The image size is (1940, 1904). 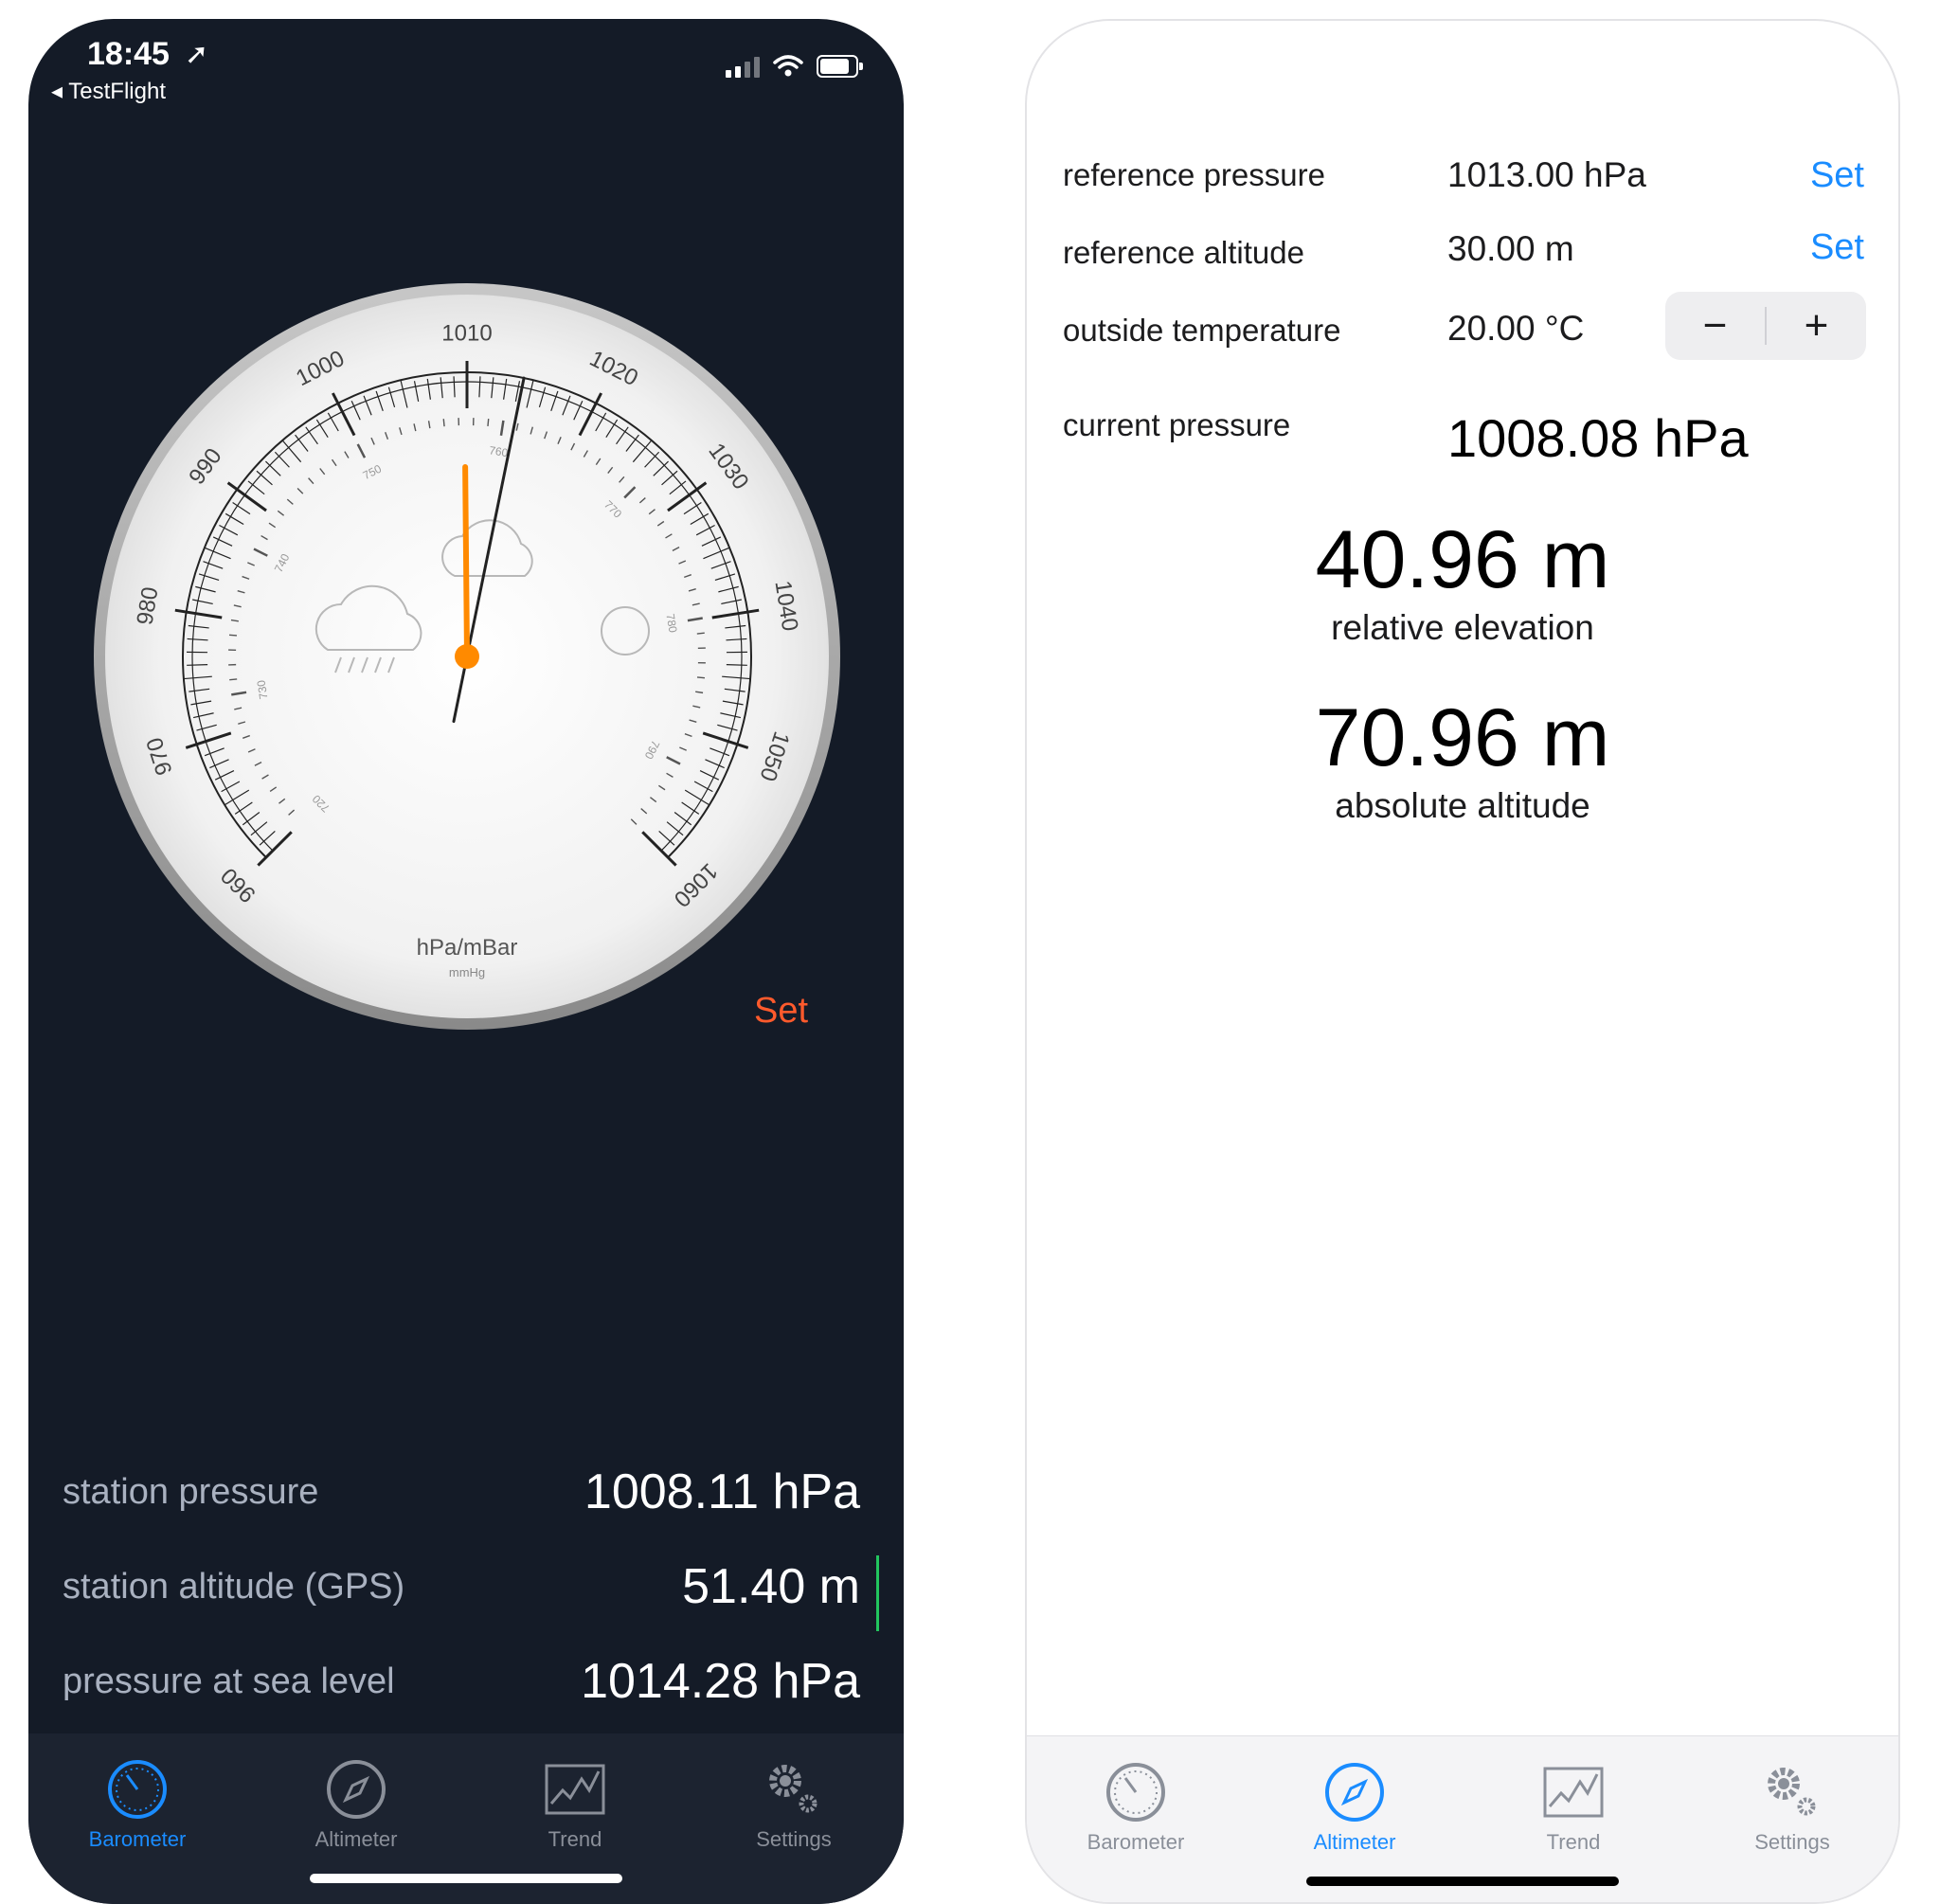 I want to click on gauge-sub-unit-label: mmHg, so click(x=467, y=972).